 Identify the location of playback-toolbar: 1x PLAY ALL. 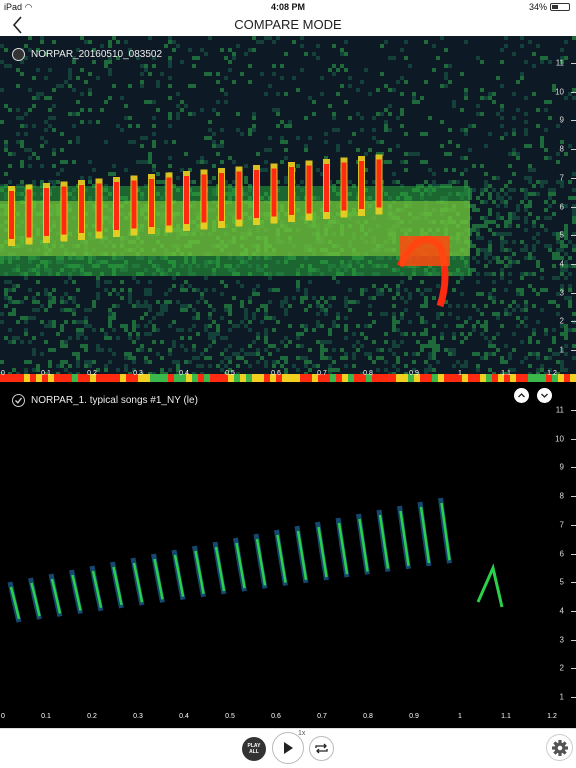
(288, 748).